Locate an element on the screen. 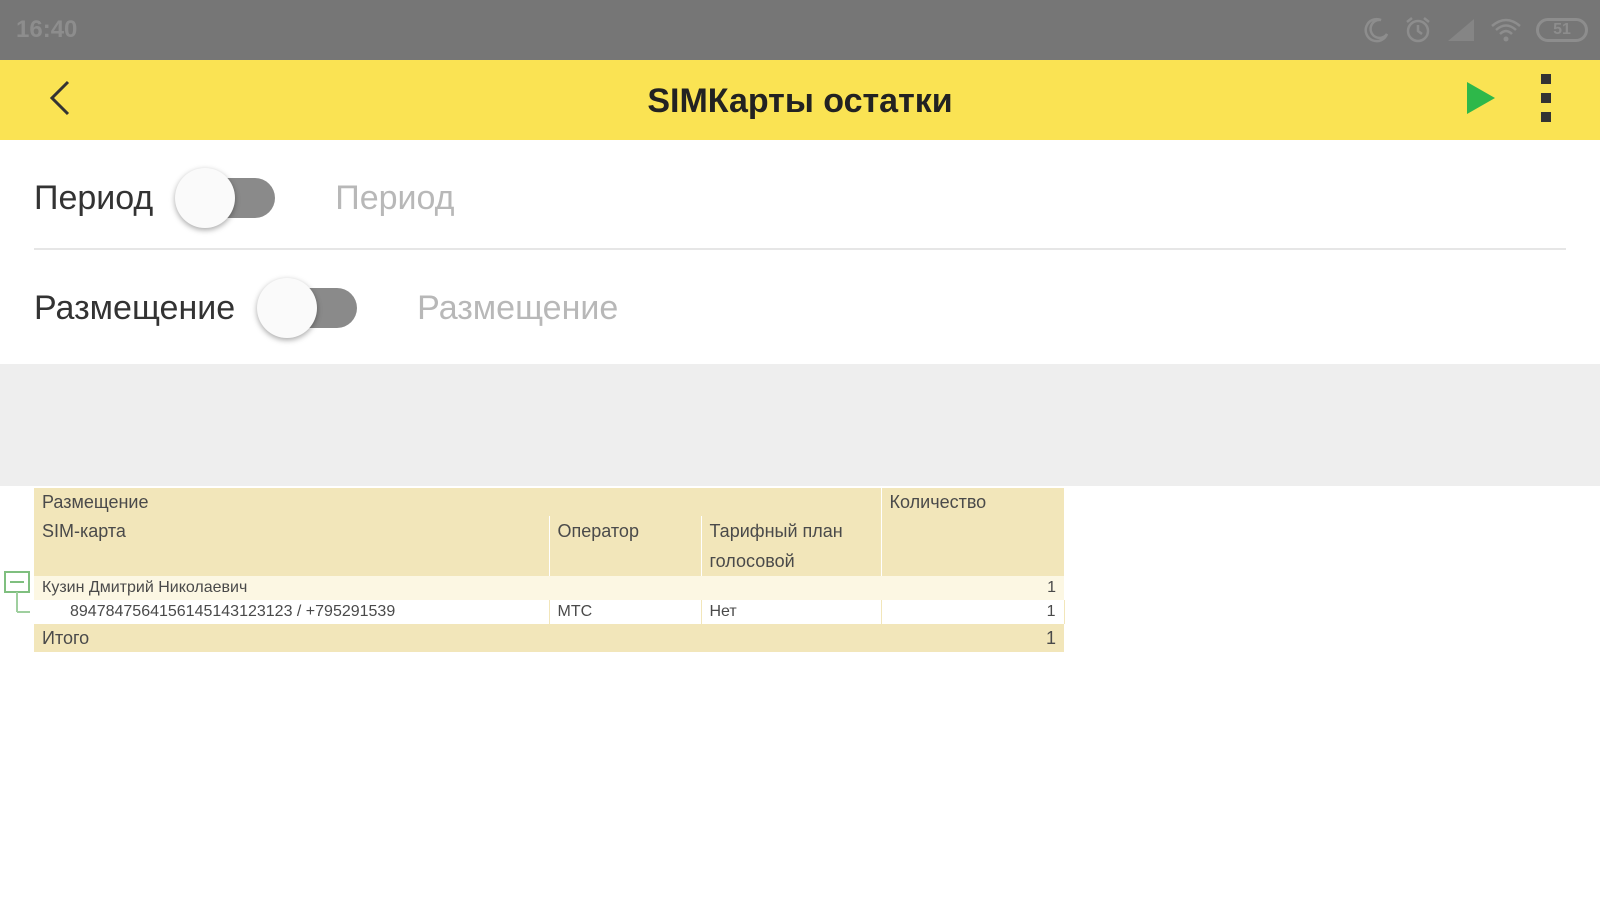  operator-cell: МТС is located at coordinates (625, 612).